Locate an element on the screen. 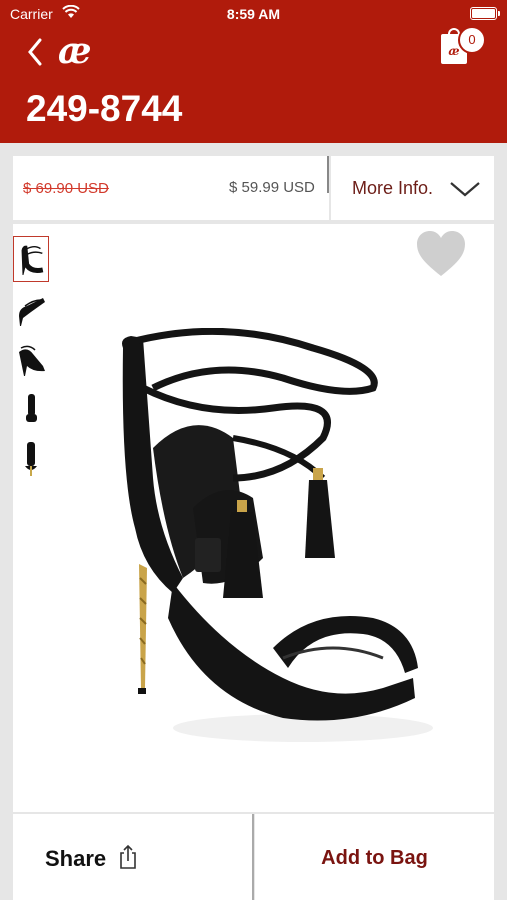 The height and width of the screenshot is (900, 507). brand-logo: æ is located at coordinates (75, 51).